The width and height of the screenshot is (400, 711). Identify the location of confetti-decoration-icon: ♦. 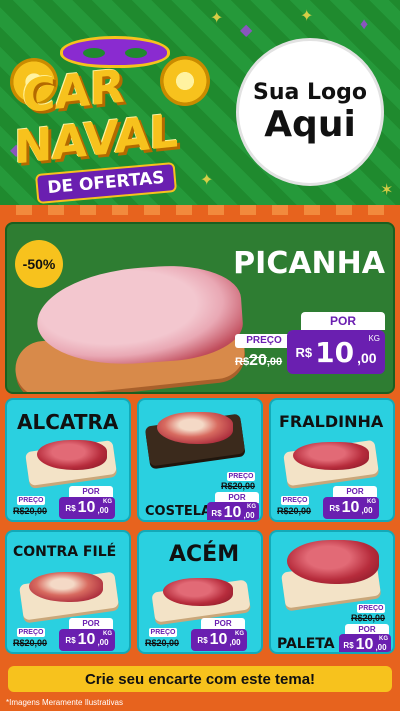
(364, 24).